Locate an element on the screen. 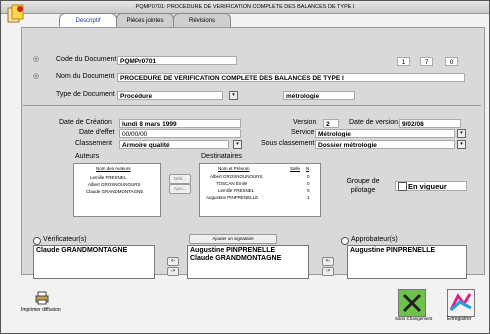 The width and height of the screenshot is (490, 334). effect-date-field: 00/00/00 is located at coordinates (180, 133).